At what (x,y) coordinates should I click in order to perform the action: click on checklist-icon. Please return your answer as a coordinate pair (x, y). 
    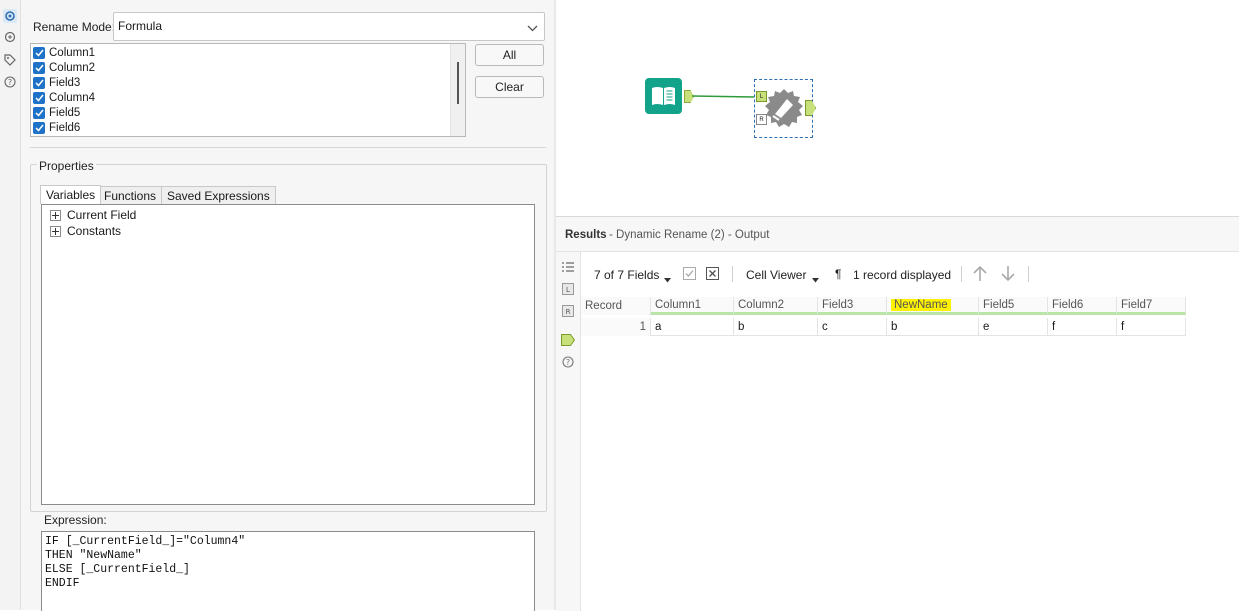
    Looking at the image, I should click on (689, 275).